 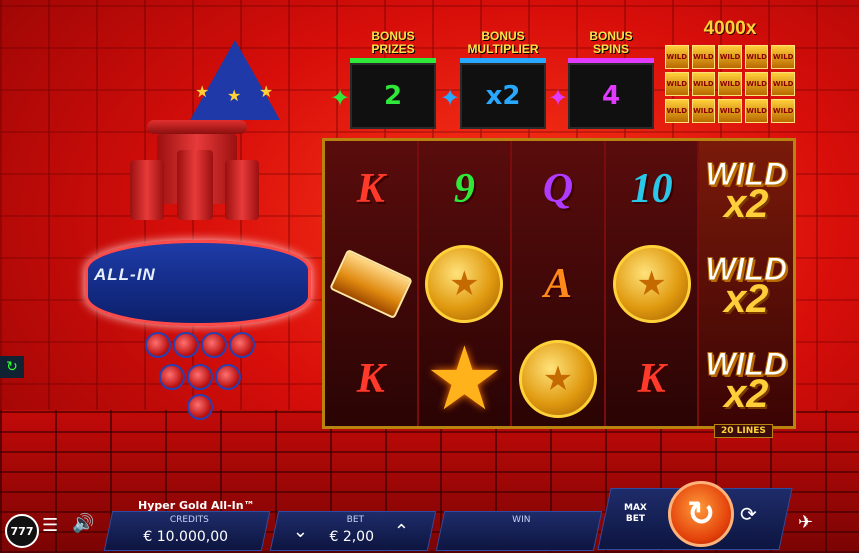 What do you see at coordinates (401, 531) in the screenshot?
I see `bet-increase-button: ⌃` at bounding box center [401, 531].